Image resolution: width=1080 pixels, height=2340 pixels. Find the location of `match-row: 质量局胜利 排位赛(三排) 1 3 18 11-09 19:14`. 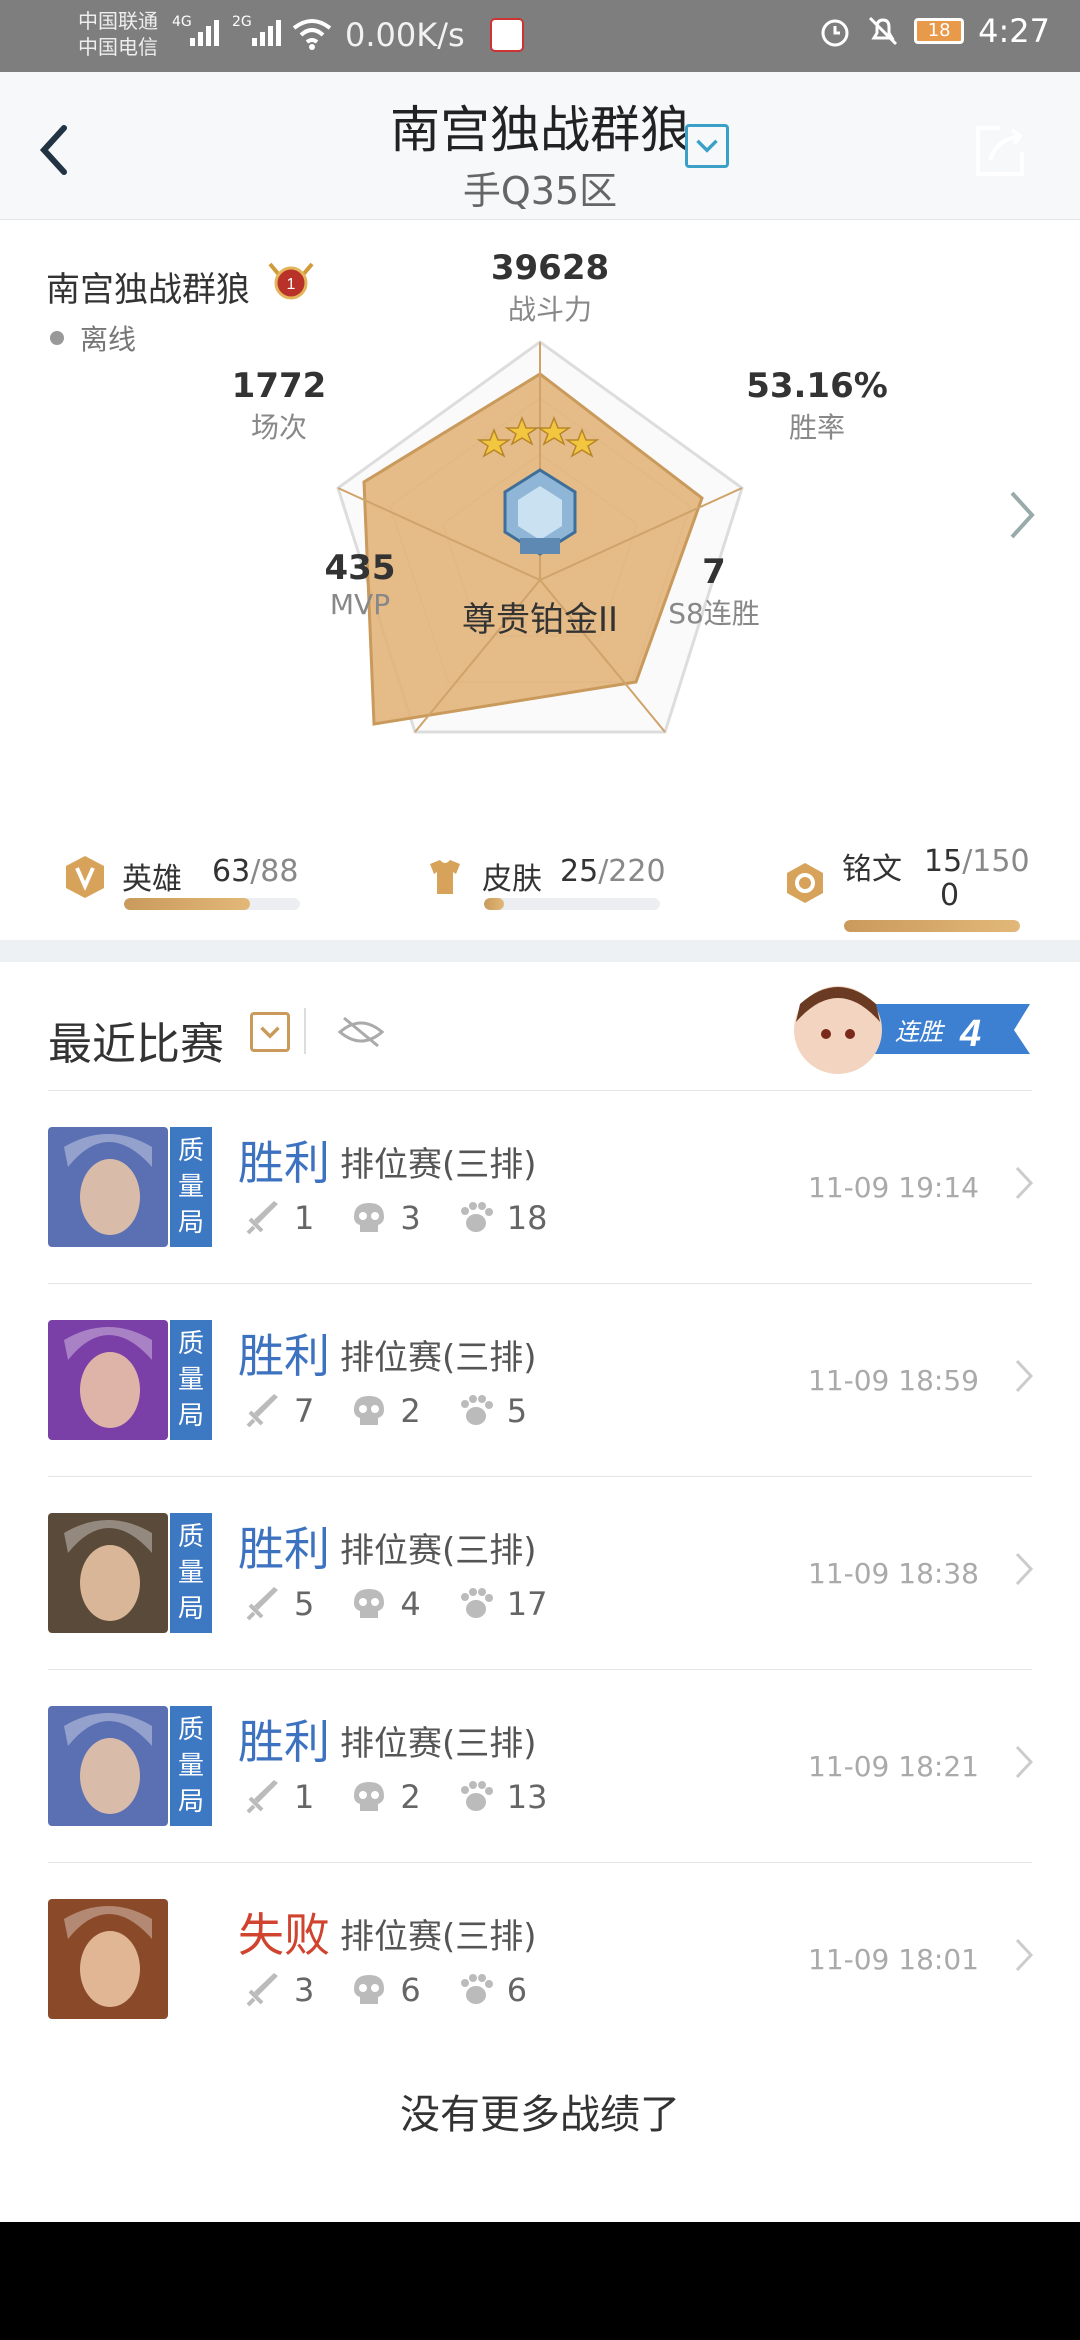

match-row: 质量局胜利 排位赛(三排) 1 3 18 11-09 19:14 is located at coordinates (541, 1186).